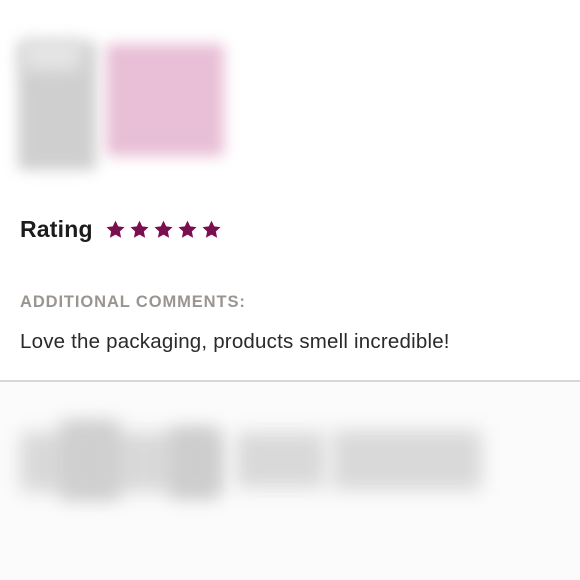  I want to click on review-photo-strip, so click(120, 100).